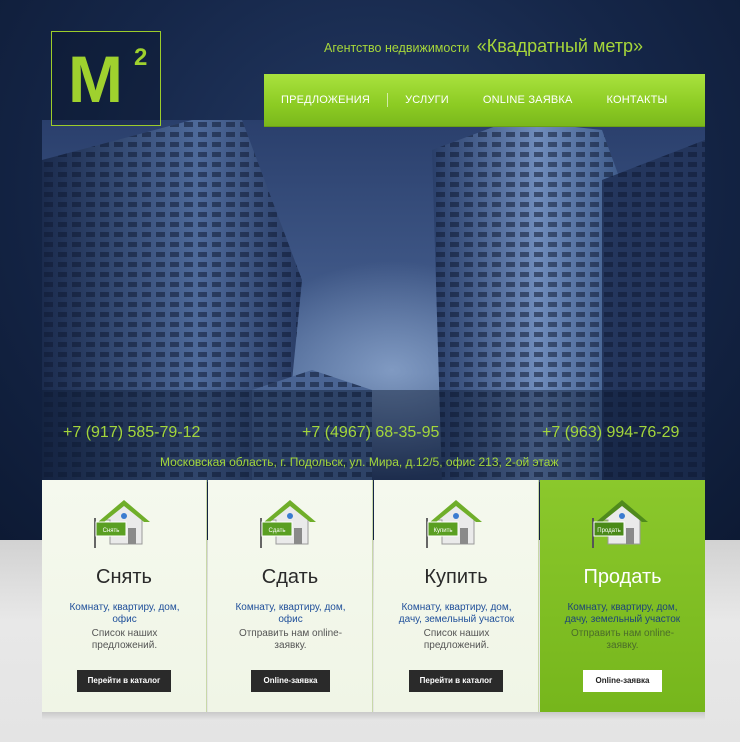 Image resolution: width=740 pixels, height=742 pixels. Describe the element at coordinates (622, 577) in the screenshot. I see `card-sell-title: Продать` at that location.